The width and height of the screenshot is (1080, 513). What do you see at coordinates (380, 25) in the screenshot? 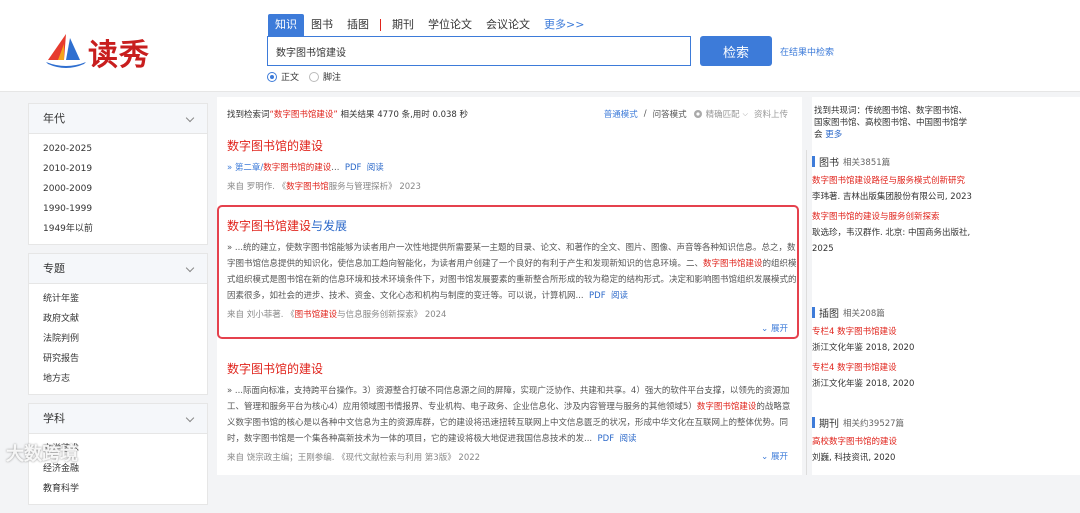
I see `tab-divider` at bounding box center [380, 25].